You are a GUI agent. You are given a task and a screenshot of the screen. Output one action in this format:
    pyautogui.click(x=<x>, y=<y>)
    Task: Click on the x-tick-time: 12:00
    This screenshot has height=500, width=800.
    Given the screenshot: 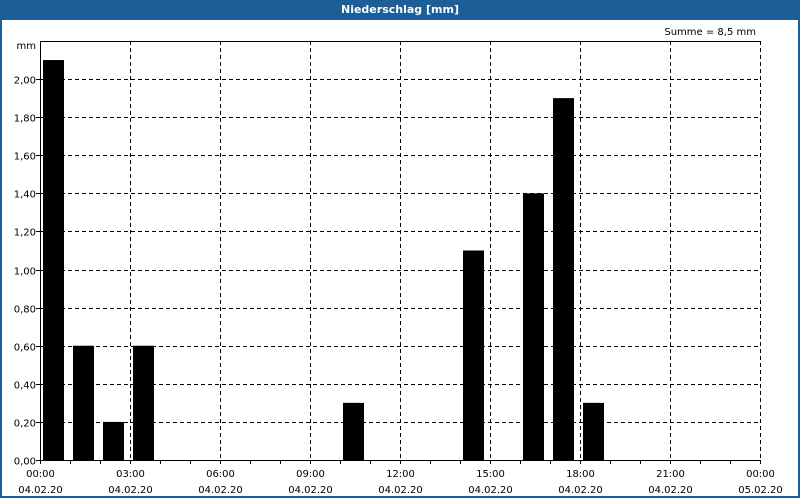 What is the action you would take?
    pyautogui.click(x=400, y=474)
    